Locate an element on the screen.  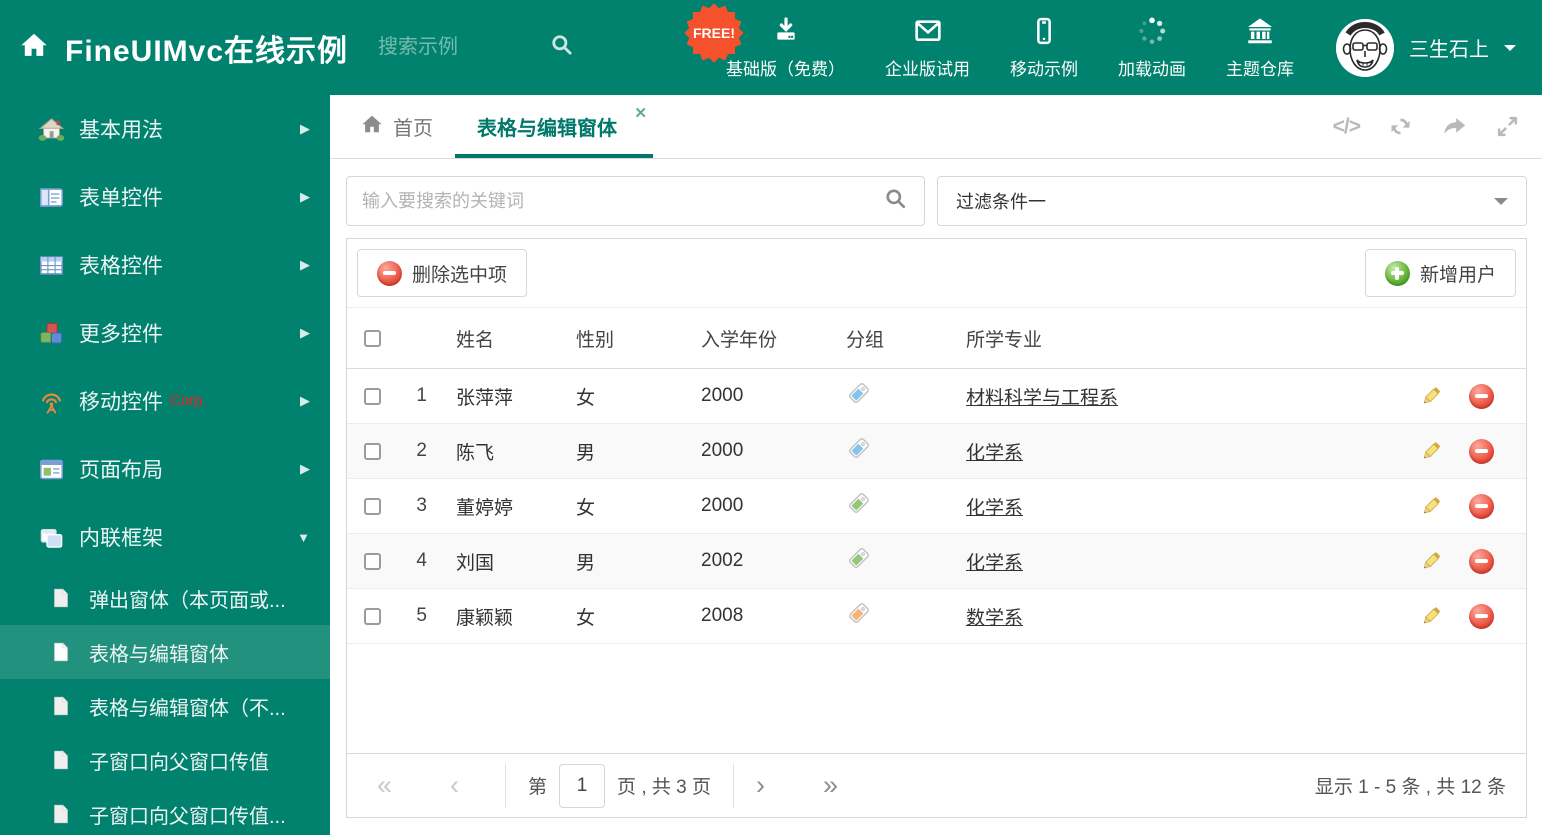
cell-name: 刘国 is located at coordinates (475, 563).